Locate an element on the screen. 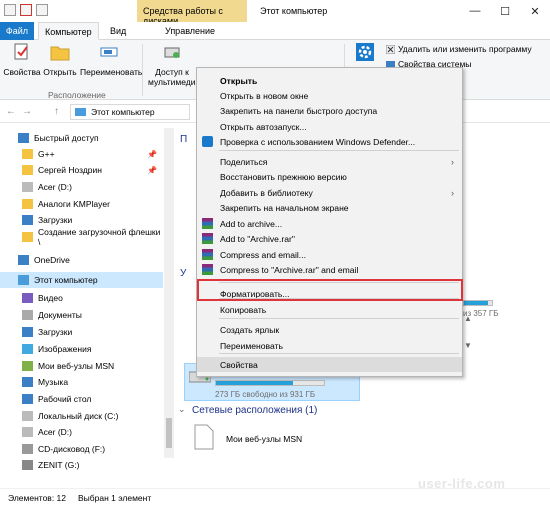 The width and height of the screenshot is (550, 506). context-menu-item: Переименовать is located at coordinates (329, 345).